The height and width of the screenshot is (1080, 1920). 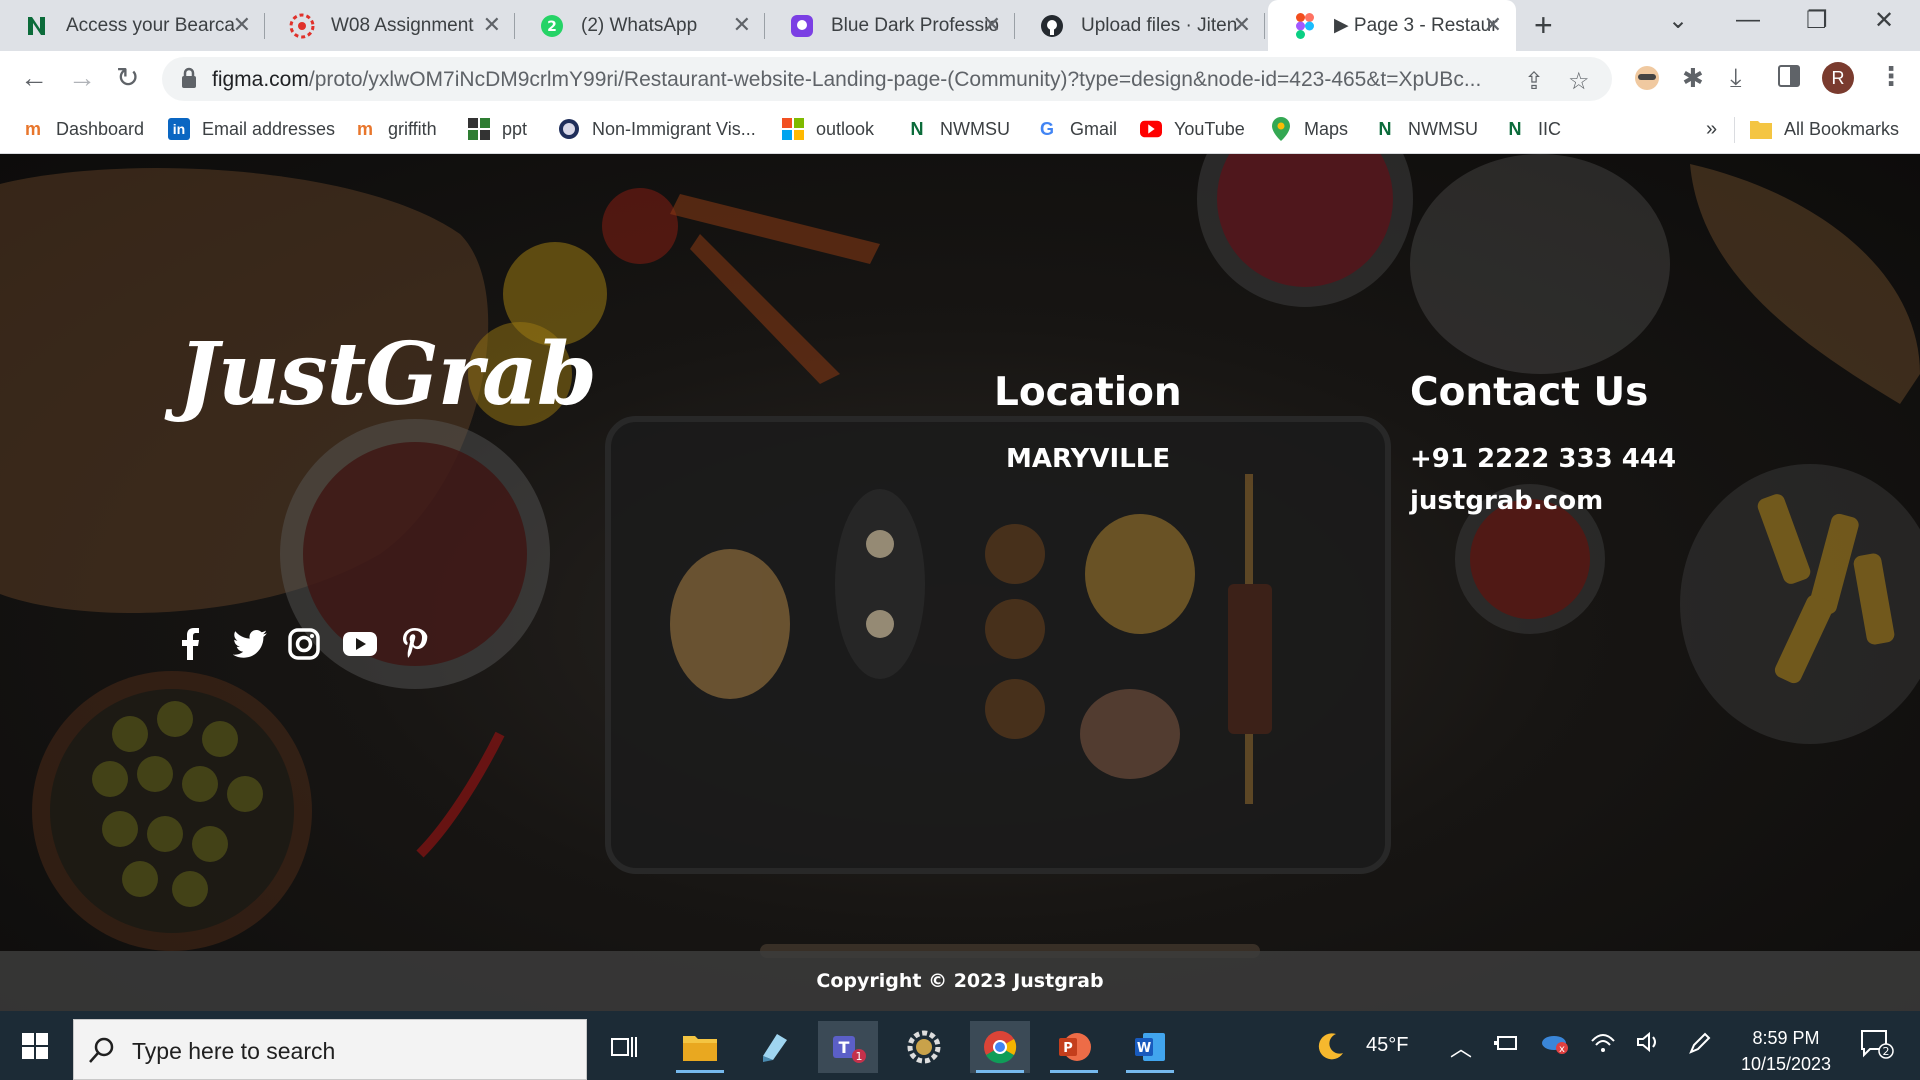 I want to click on figma-icon, so click(x=1305, y=25).